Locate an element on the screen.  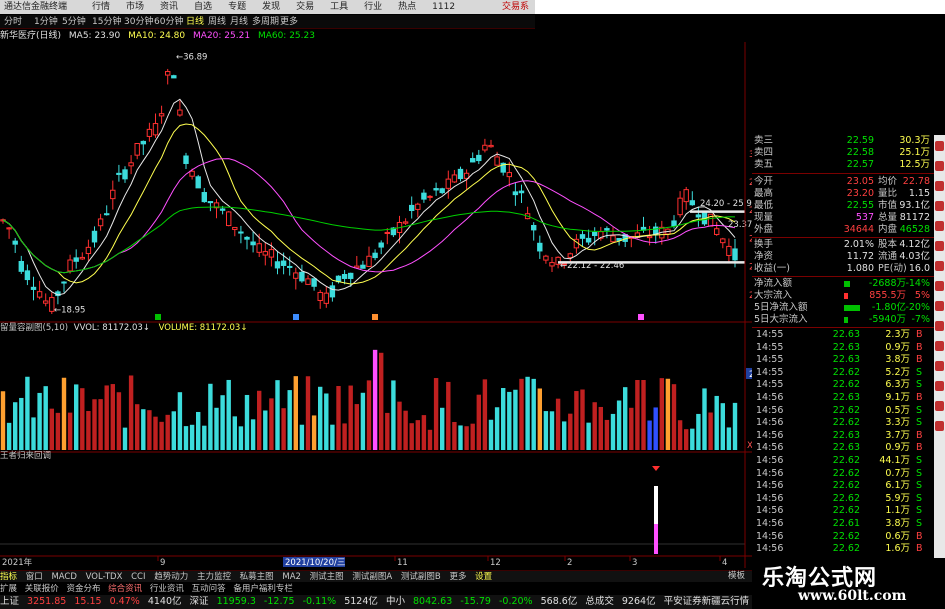
flow-label: 大宗流入 is located at coordinates (773, 295).